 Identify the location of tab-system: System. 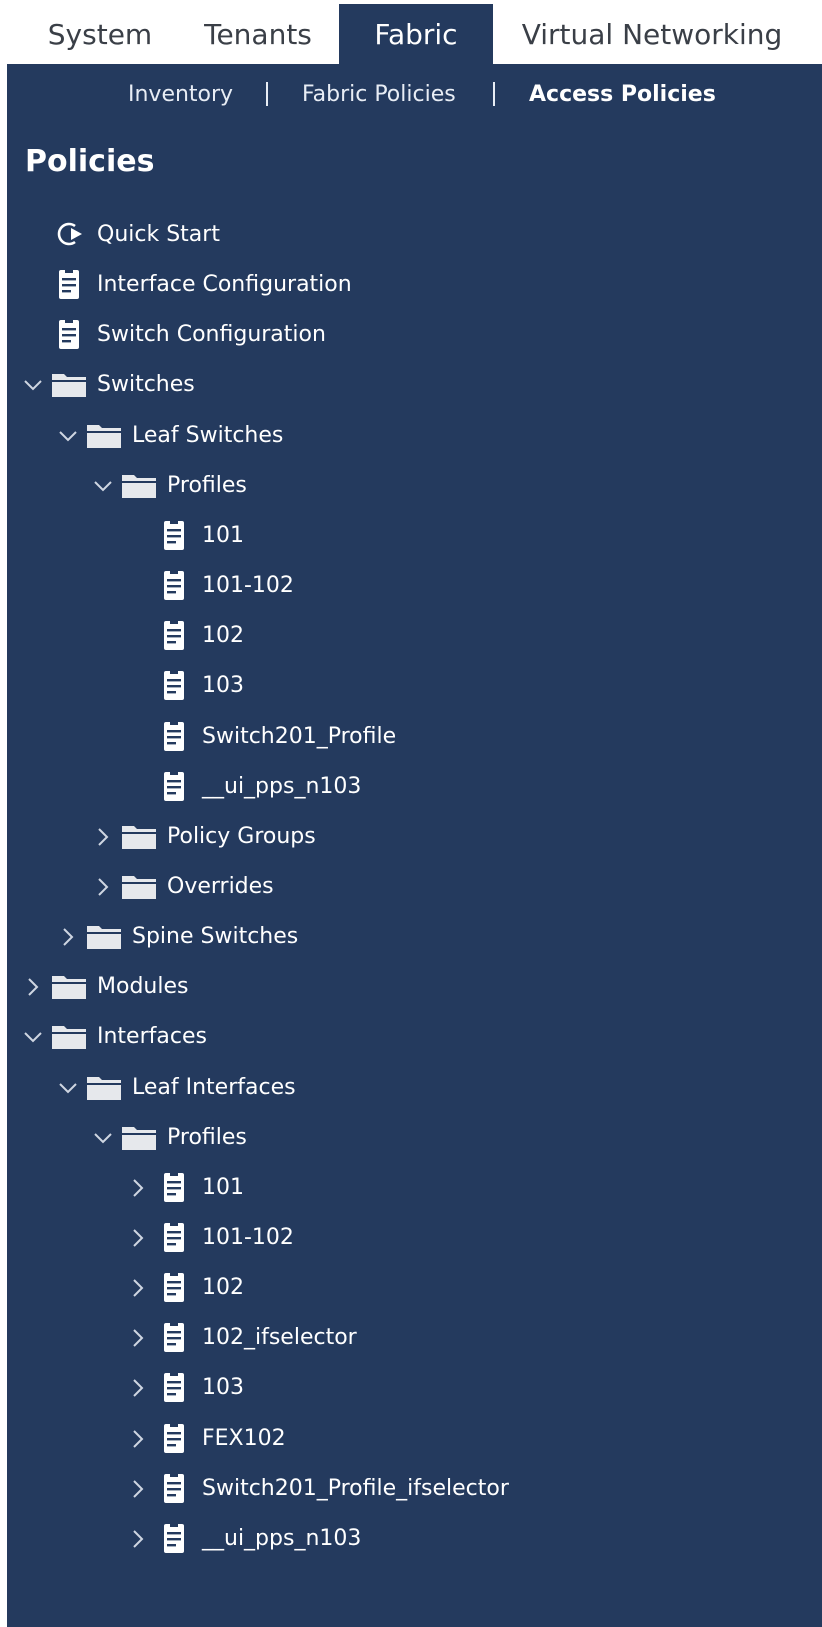
(100, 34).